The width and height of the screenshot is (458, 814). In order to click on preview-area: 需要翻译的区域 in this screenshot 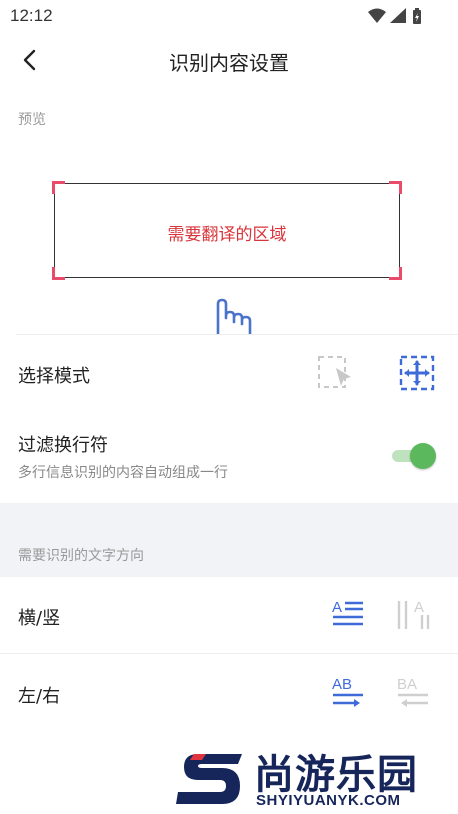, I will do `click(227, 230)`.